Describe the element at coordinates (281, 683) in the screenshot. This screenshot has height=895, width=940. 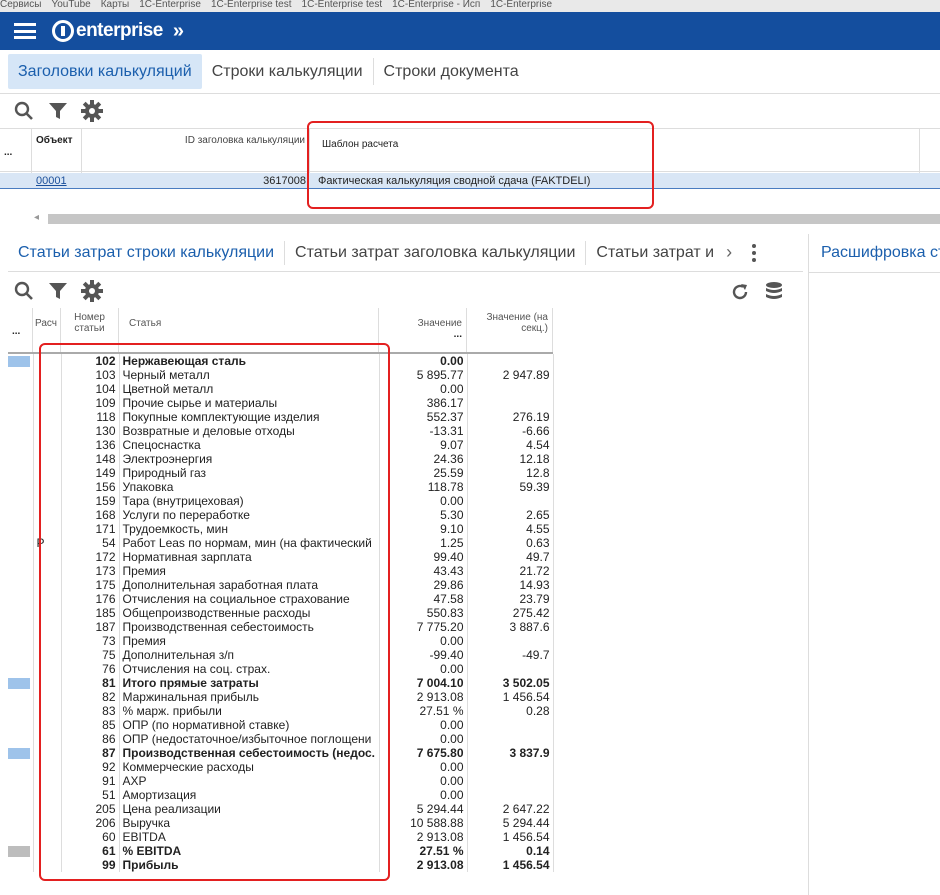
I see `table-row: 81 Итого прямые затраты 7 004.10 3 502.05` at that location.